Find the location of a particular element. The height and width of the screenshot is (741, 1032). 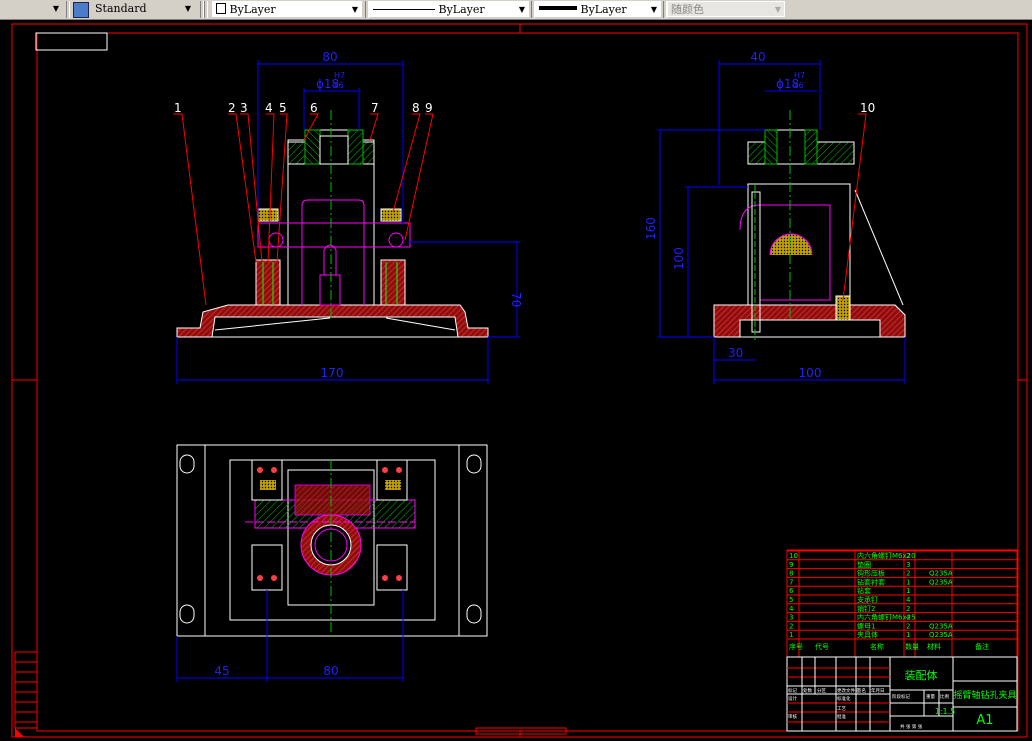

svg-text: 工艺 is located at coordinates (841, 709).